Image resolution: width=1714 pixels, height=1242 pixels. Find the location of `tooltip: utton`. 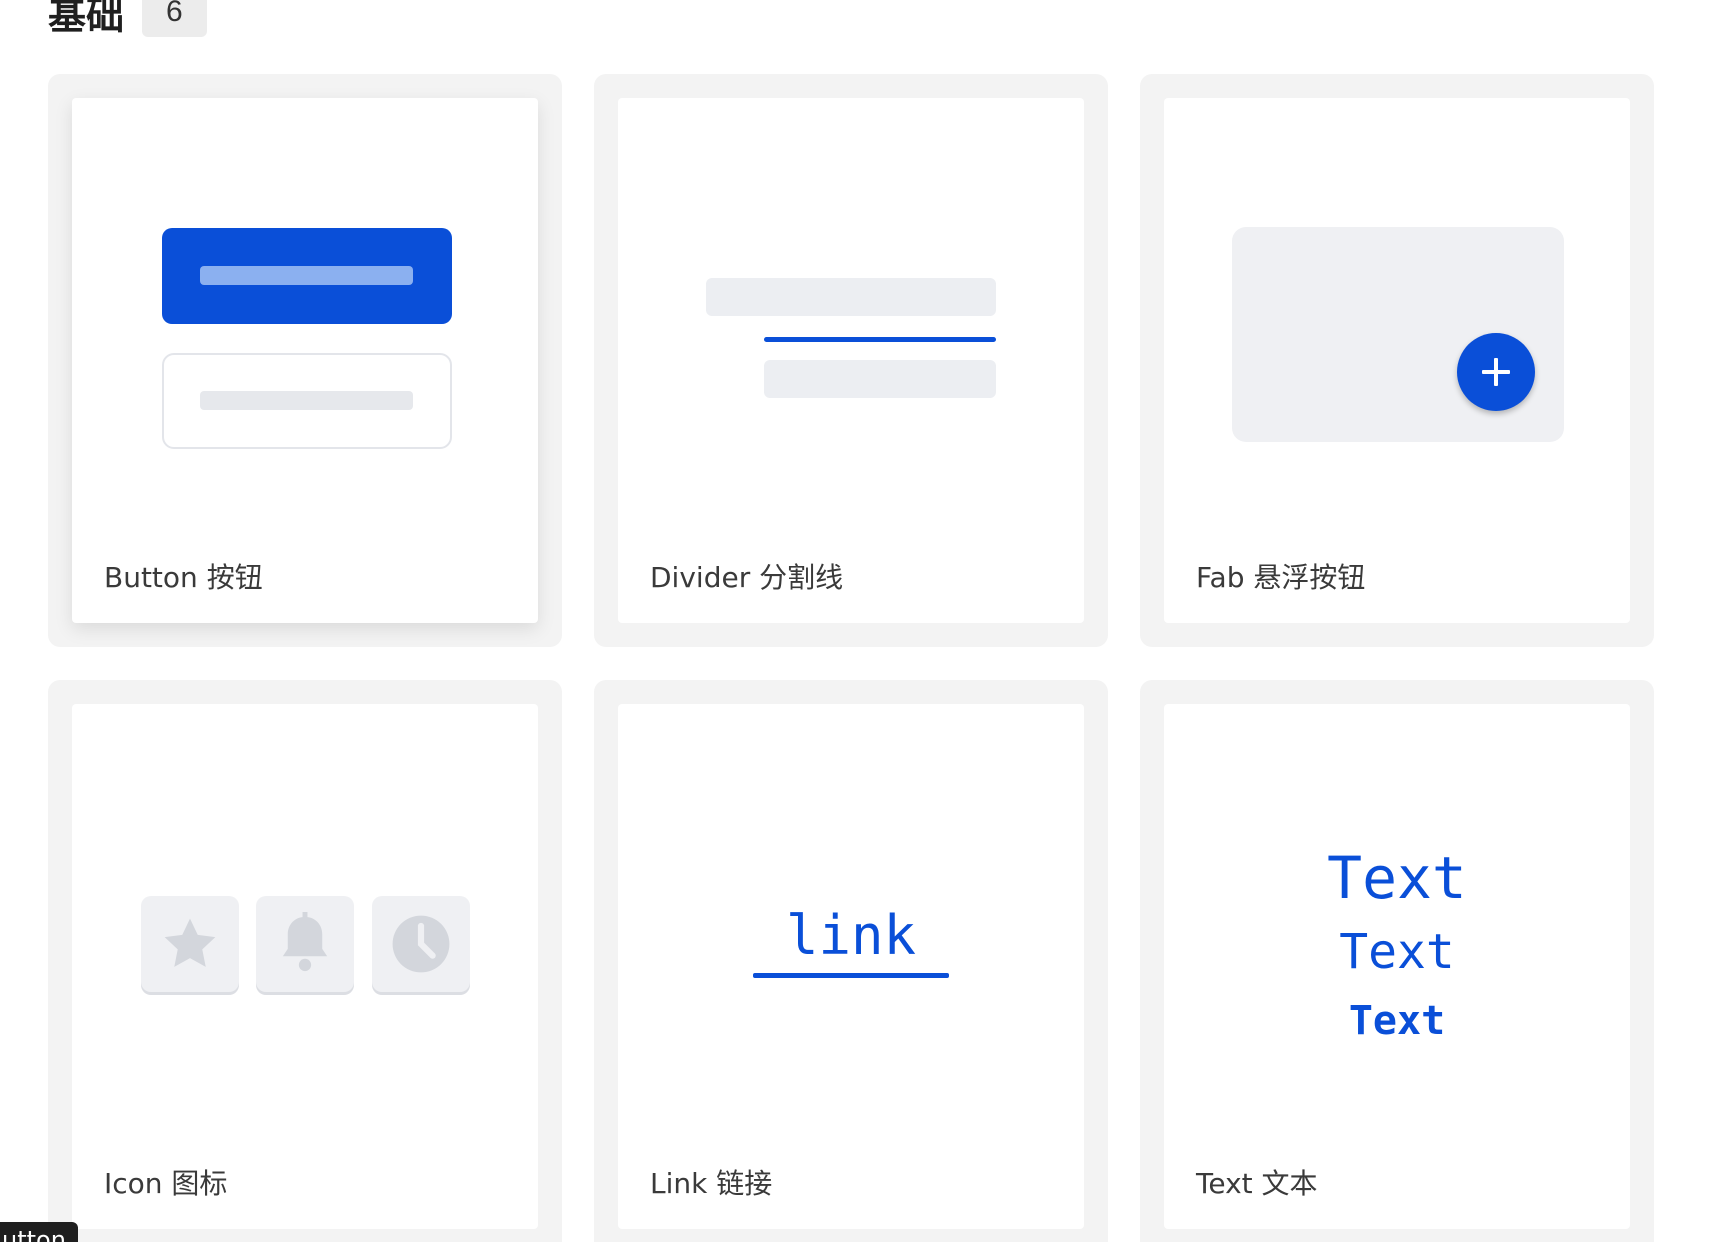

tooltip: utton is located at coordinates (39, 1232).